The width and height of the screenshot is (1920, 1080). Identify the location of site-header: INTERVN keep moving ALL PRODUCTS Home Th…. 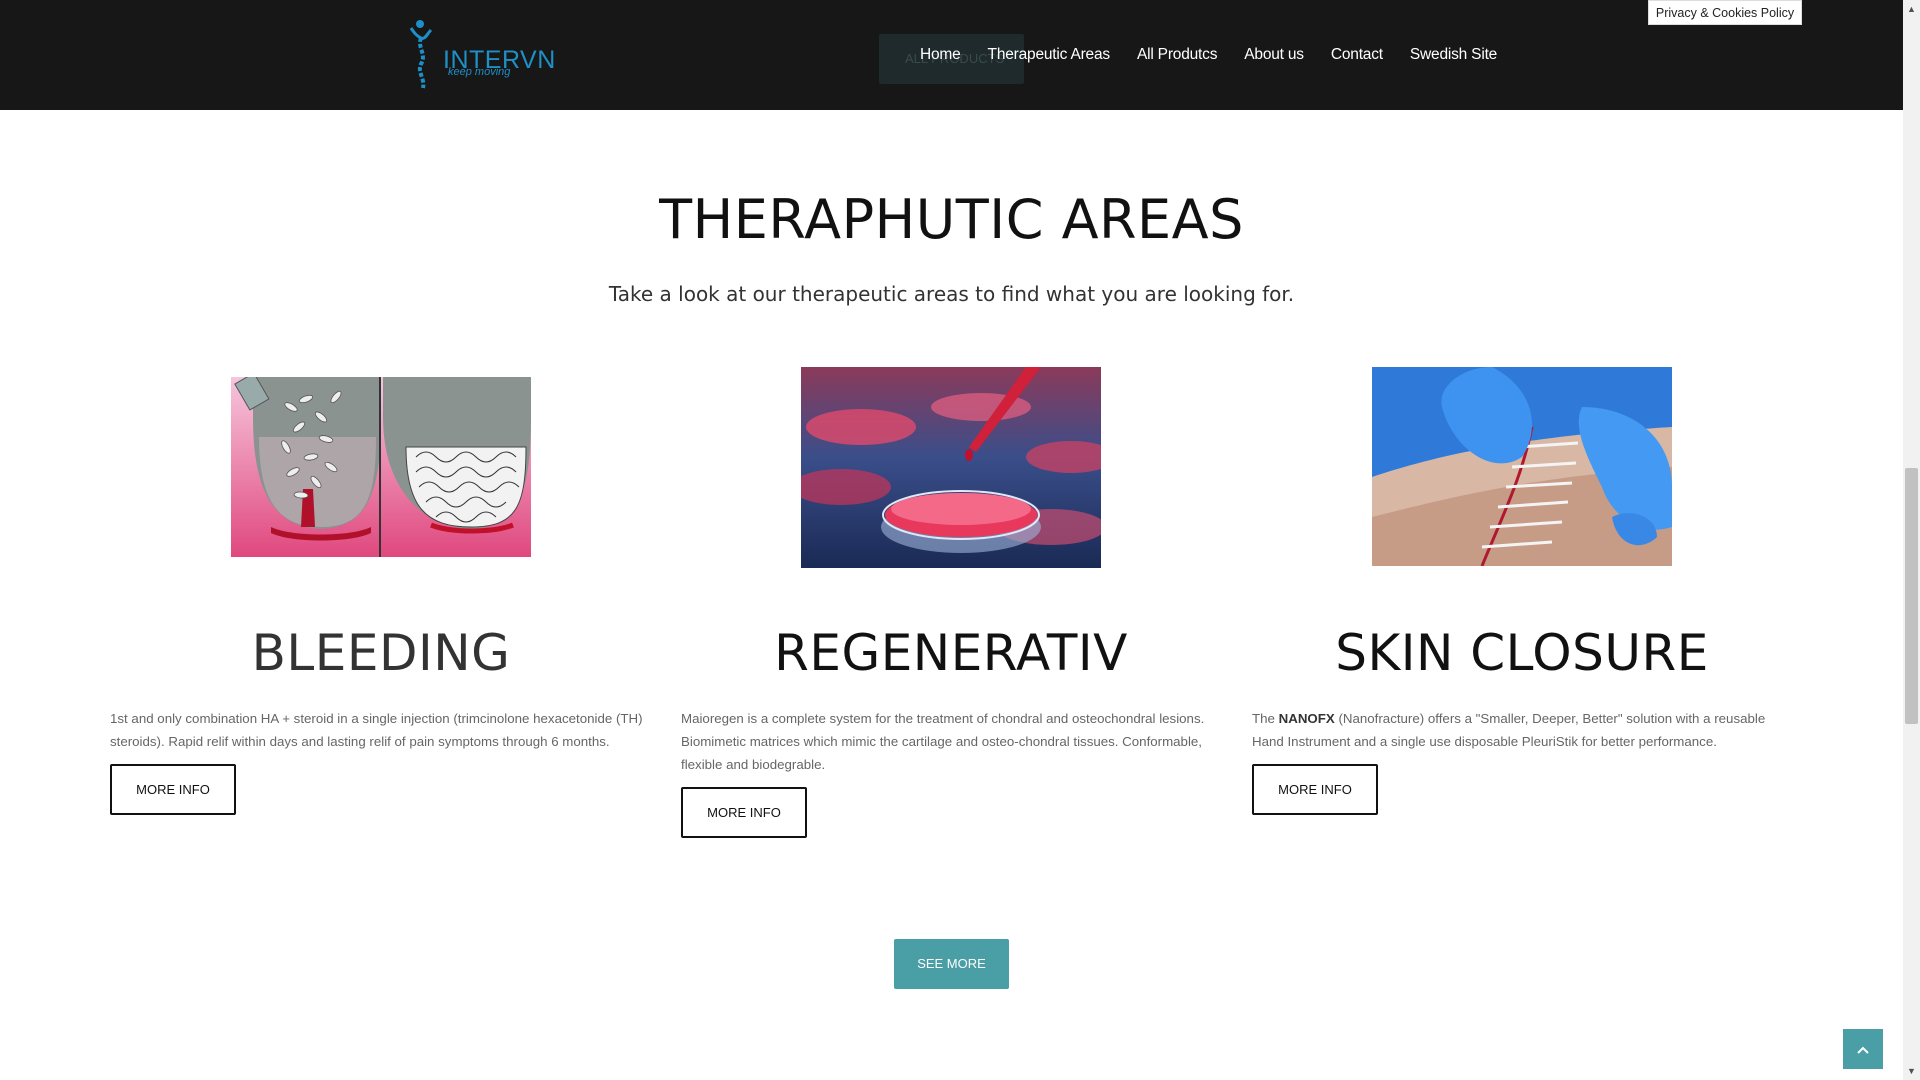
(951, 55).